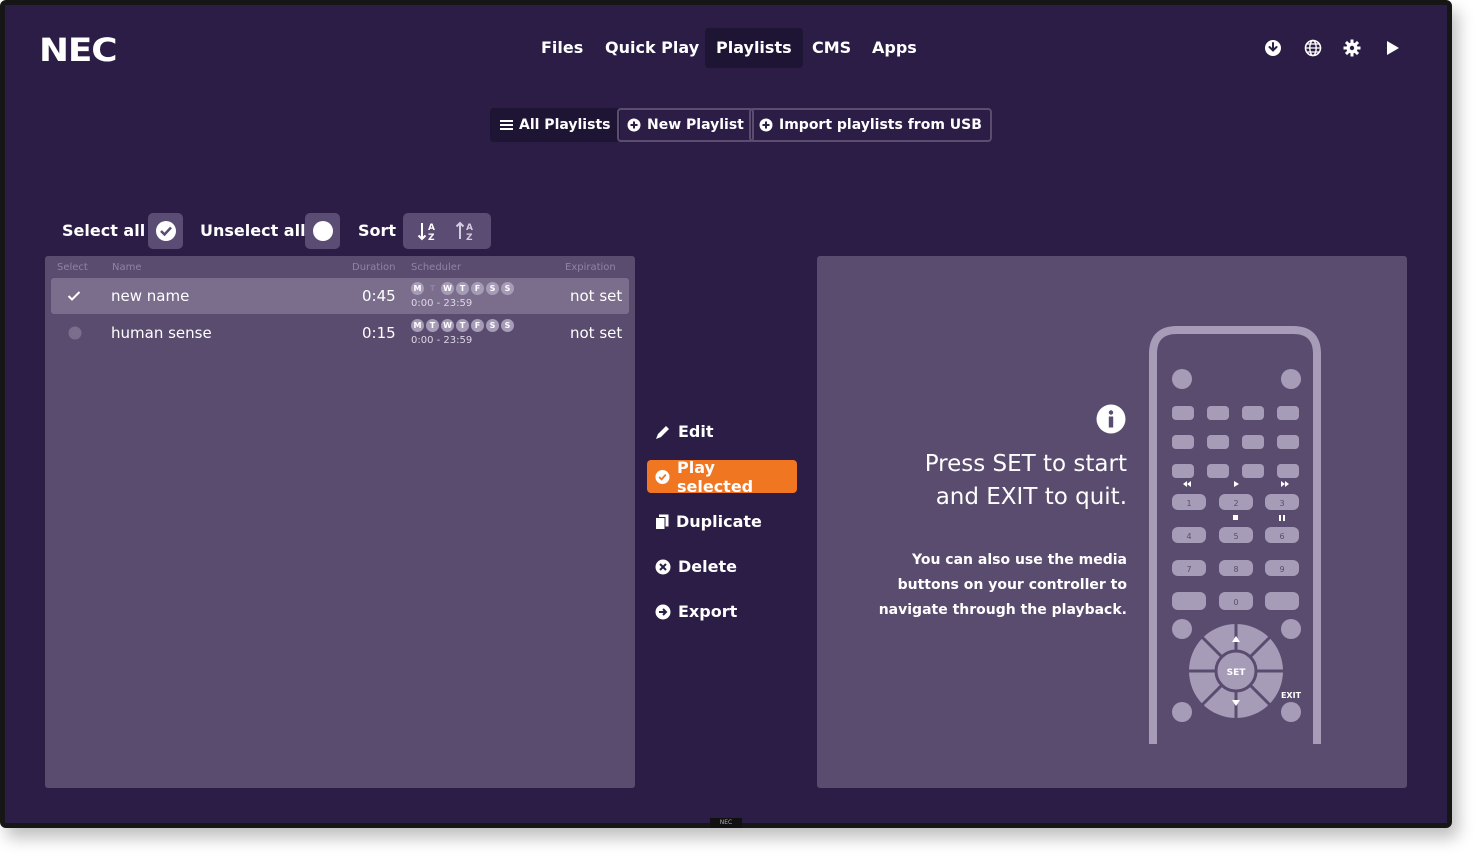 Image resolution: width=1475 pixels, height=855 pixels. What do you see at coordinates (1273, 48) in the screenshot?
I see `download-icon` at bounding box center [1273, 48].